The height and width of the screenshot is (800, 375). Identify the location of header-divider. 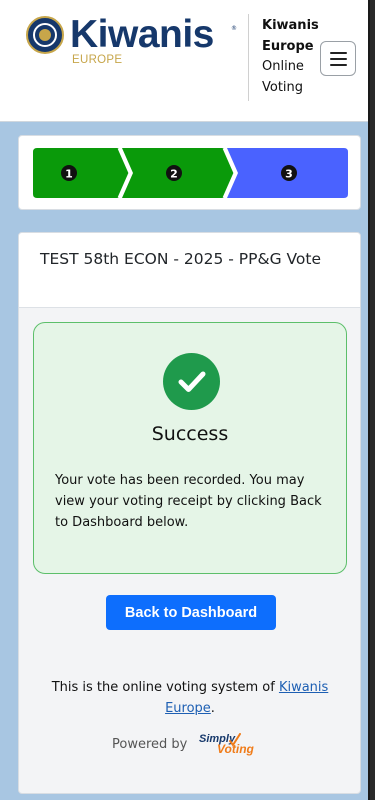
(248, 57).